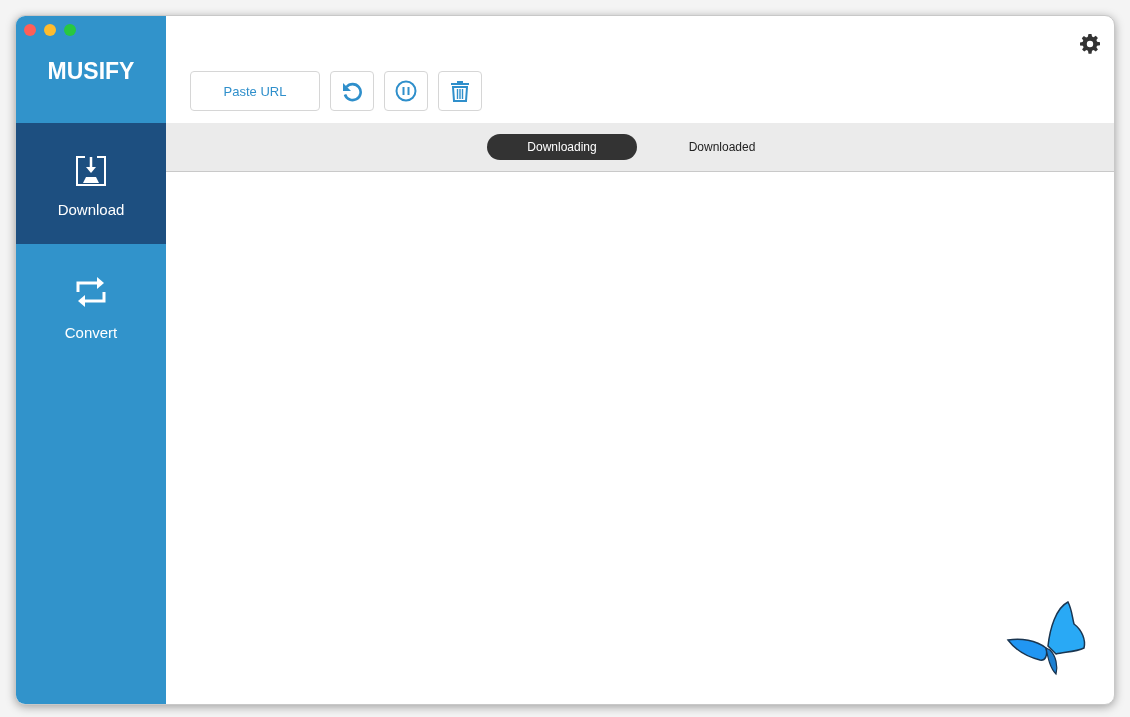 The image size is (1130, 717). What do you see at coordinates (1090, 44) in the screenshot?
I see `settings-icon` at bounding box center [1090, 44].